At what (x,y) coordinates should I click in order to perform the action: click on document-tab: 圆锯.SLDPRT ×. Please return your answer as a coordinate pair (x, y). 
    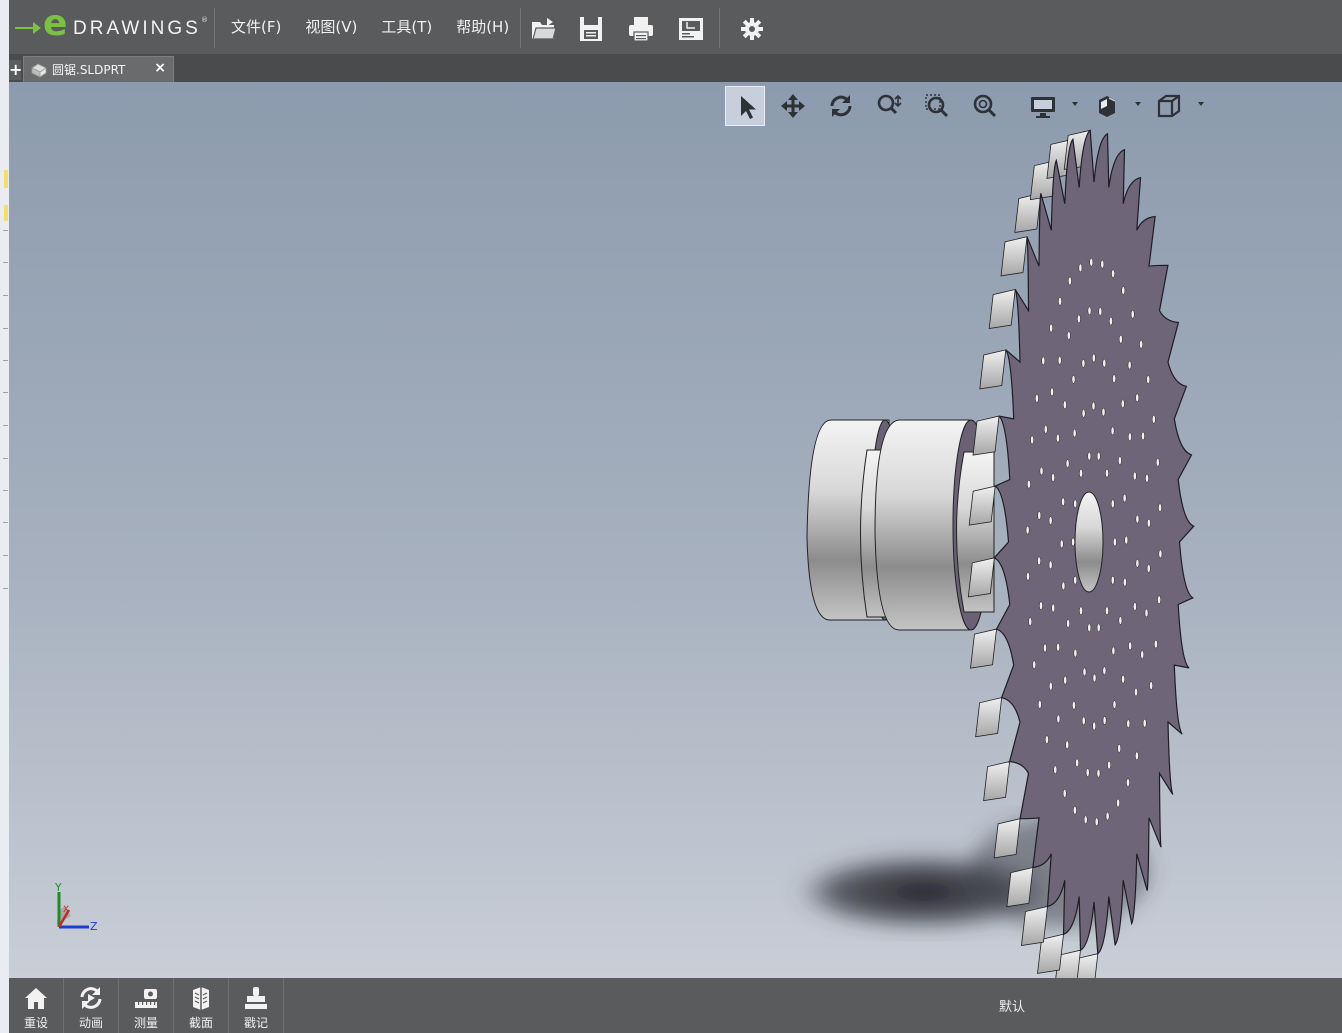
    Looking at the image, I should click on (98, 69).